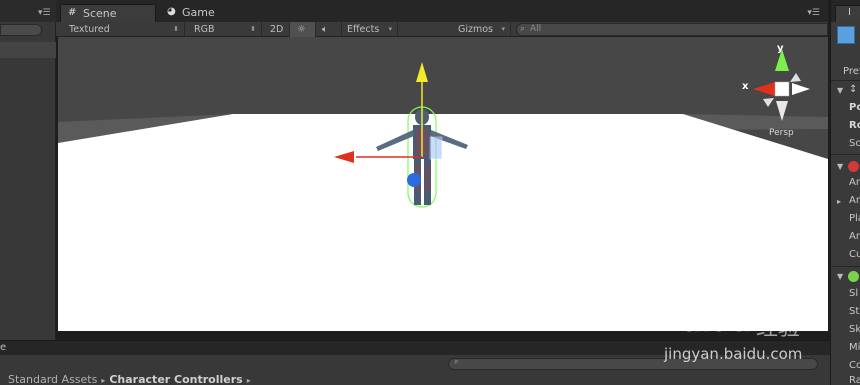 The image size is (860, 385). What do you see at coordinates (123, 29) in the screenshot?
I see `draw-mode-dropdown: Textured ⬍` at bounding box center [123, 29].